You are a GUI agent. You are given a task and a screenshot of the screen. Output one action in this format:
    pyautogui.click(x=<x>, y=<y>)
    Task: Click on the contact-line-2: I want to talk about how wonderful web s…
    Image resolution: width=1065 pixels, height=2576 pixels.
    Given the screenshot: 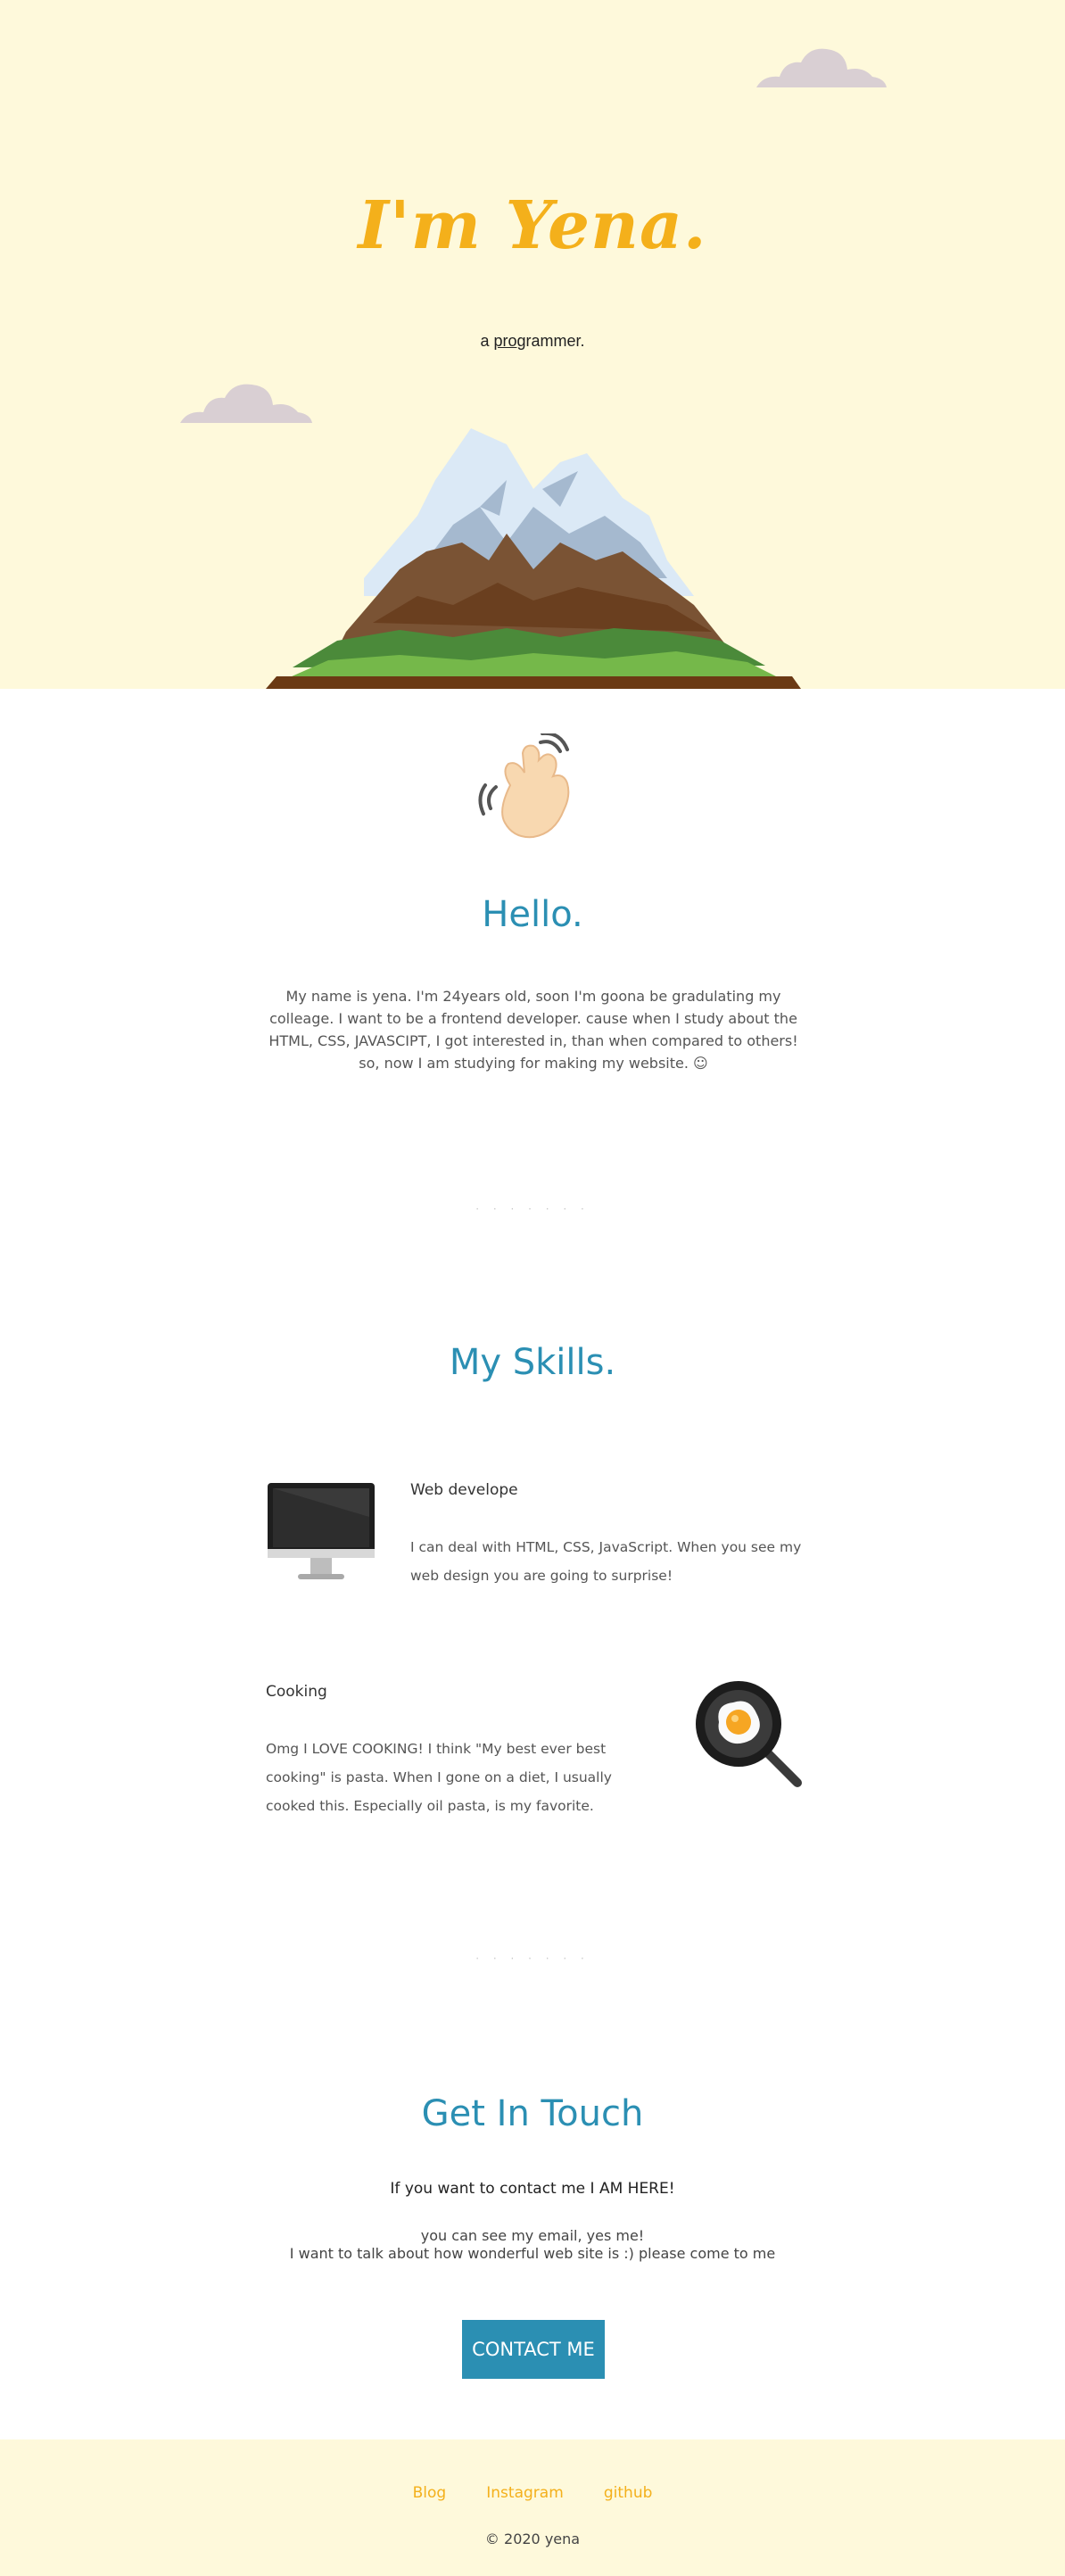 What is the action you would take?
    pyautogui.click(x=532, y=2253)
    